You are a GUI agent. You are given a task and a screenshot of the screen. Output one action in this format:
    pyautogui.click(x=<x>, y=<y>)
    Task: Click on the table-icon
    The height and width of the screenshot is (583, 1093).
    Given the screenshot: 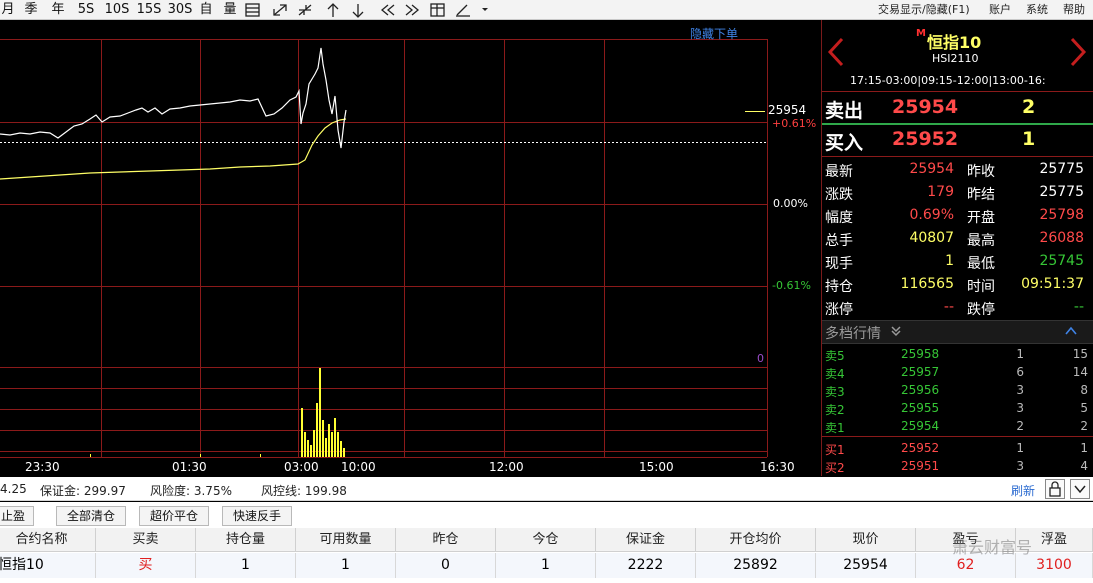 What is the action you would take?
    pyautogui.click(x=437, y=10)
    